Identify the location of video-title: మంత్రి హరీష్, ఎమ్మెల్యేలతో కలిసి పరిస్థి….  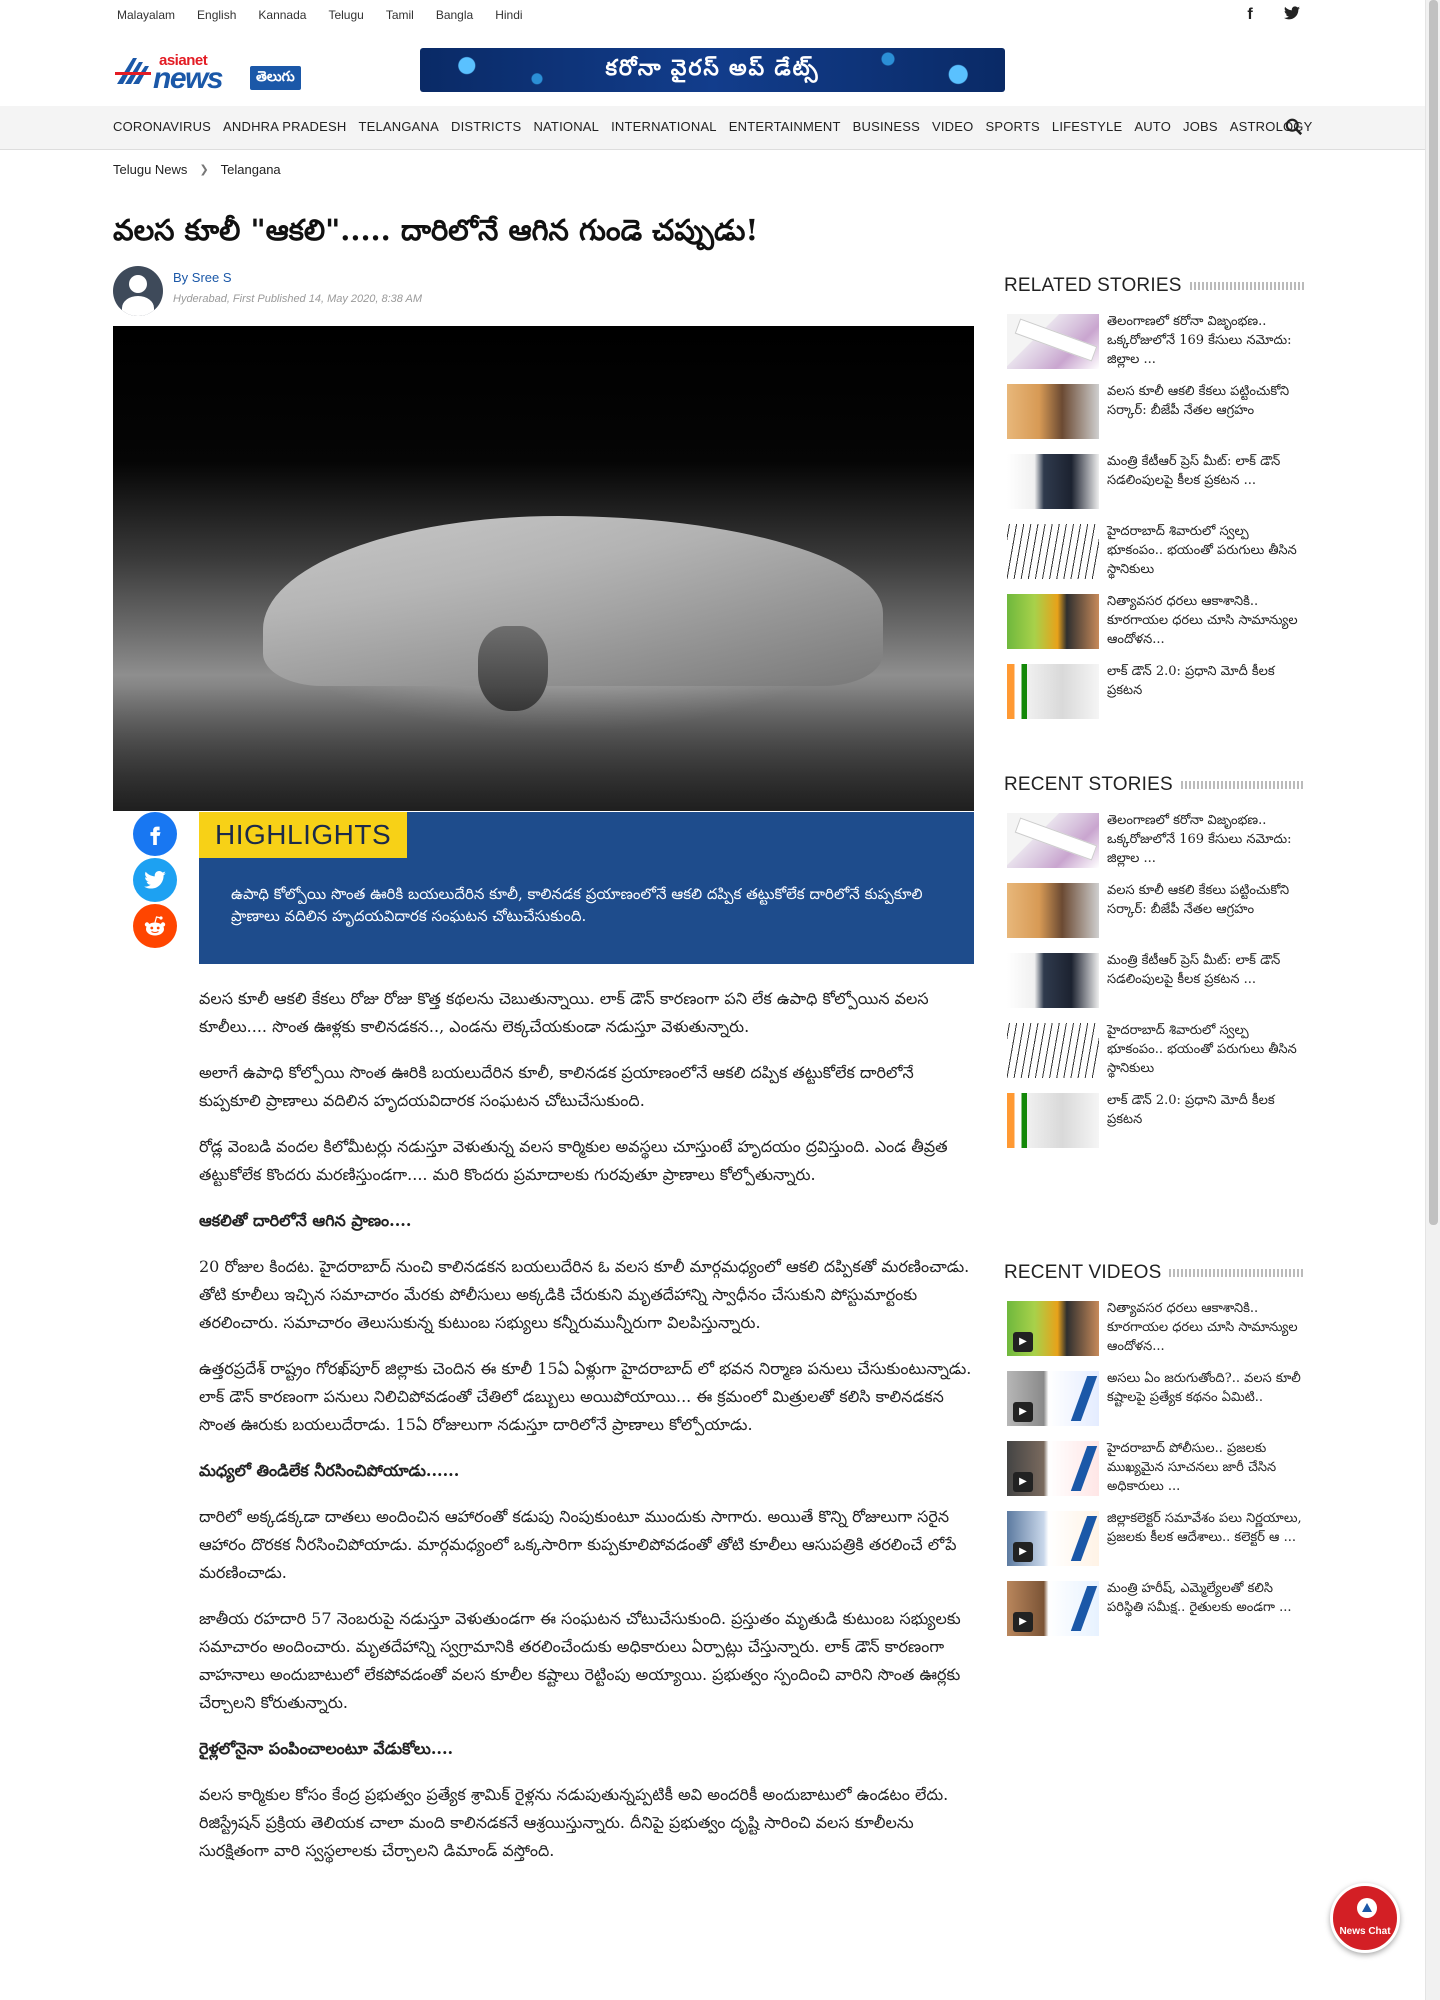
(1204, 1598).